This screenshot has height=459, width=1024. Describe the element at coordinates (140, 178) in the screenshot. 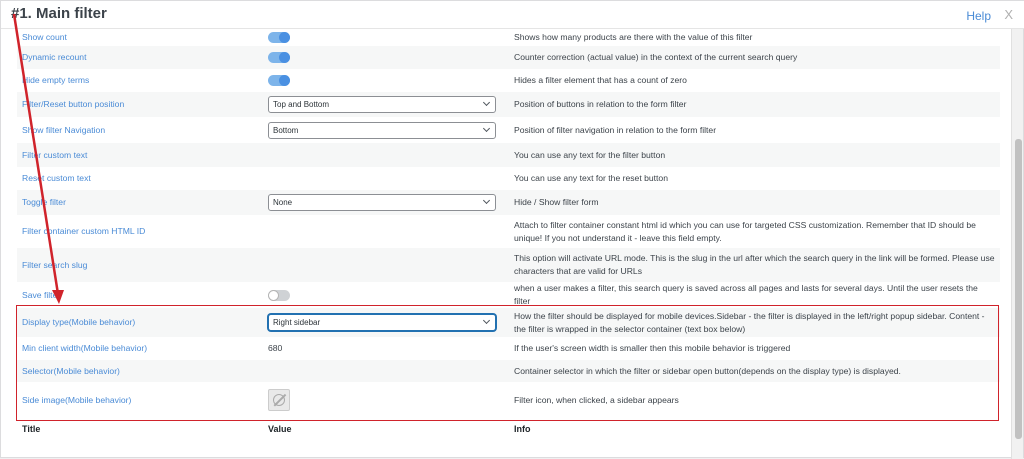

I see `setting-label: Reset custom text` at that location.